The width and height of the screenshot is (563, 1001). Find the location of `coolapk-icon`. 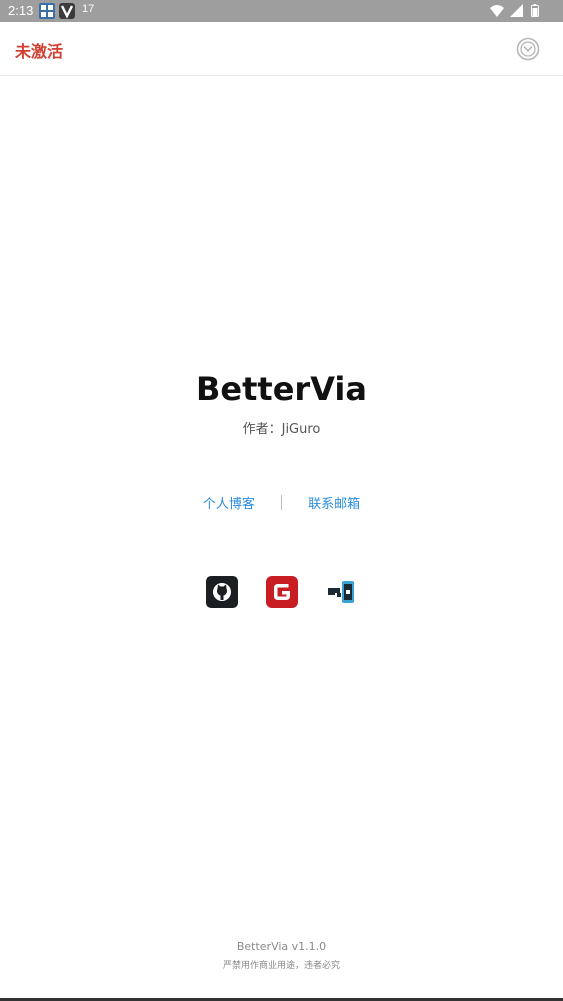

coolapk-icon is located at coordinates (342, 592).